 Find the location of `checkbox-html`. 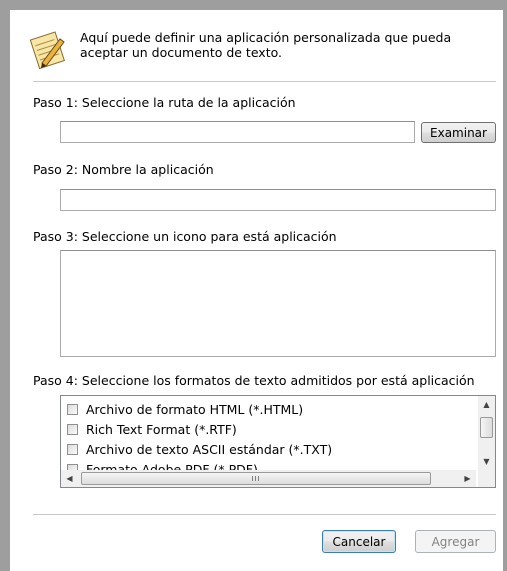

checkbox-html is located at coordinates (72, 409).